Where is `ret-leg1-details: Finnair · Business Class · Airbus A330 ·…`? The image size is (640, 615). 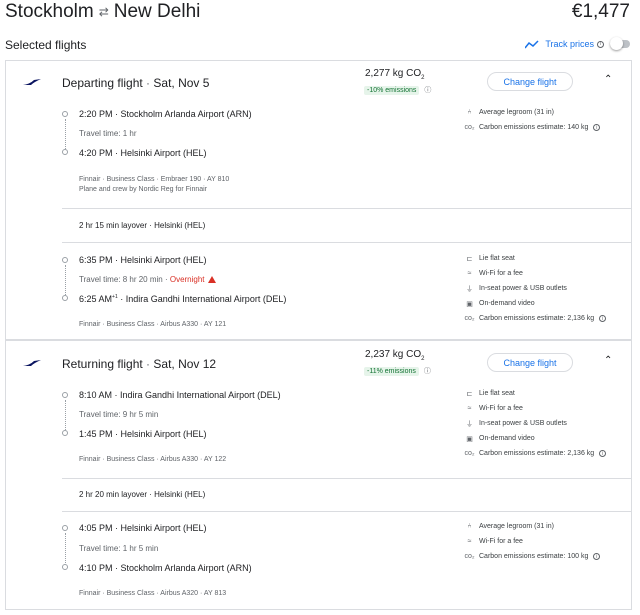 ret-leg1-details: Finnair · Business Class · Airbus A330 ·… is located at coordinates (153, 459).